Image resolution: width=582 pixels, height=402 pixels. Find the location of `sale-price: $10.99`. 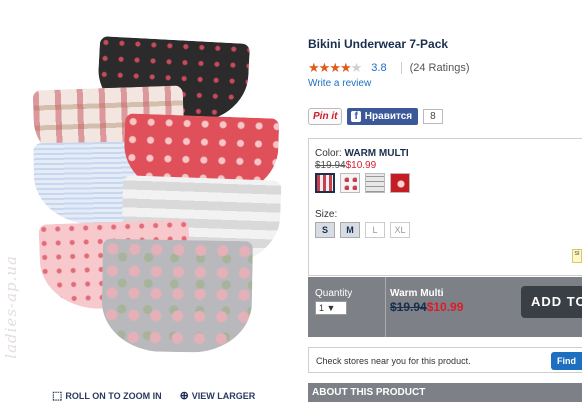

sale-price: $10.99 is located at coordinates (361, 165).